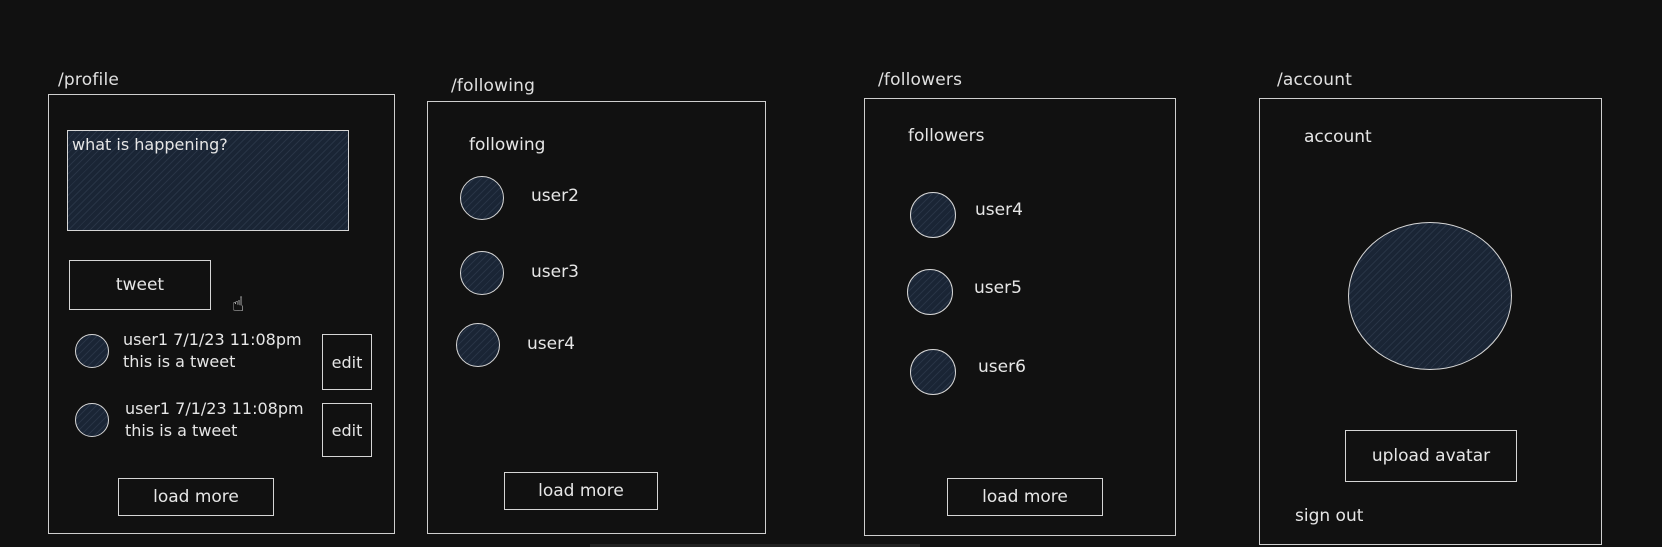  I want to click on following-user: user4, so click(551, 344).